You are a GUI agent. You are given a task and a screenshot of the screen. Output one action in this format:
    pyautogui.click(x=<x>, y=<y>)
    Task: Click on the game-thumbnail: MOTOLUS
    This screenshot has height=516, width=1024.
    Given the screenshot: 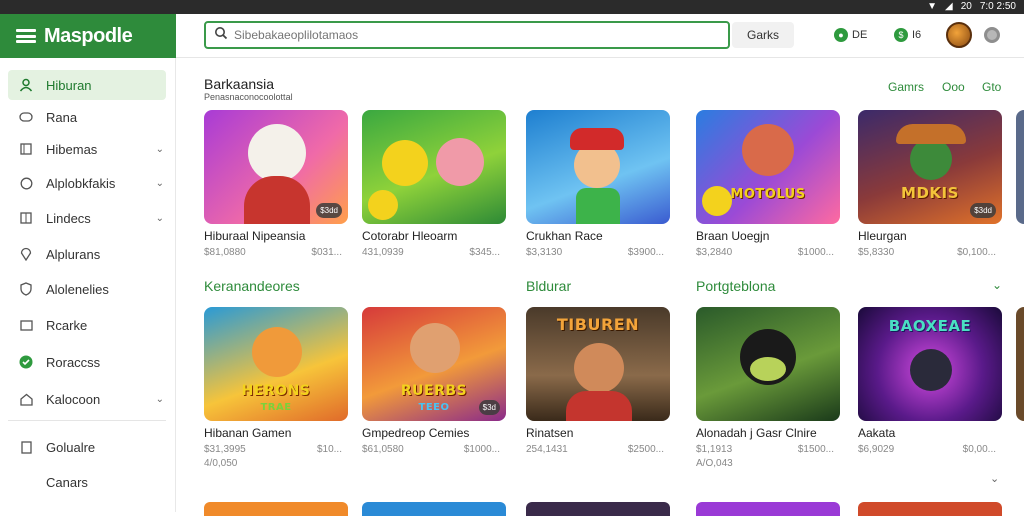 What is the action you would take?
    pyautogui.click(x=768, y=167)
    